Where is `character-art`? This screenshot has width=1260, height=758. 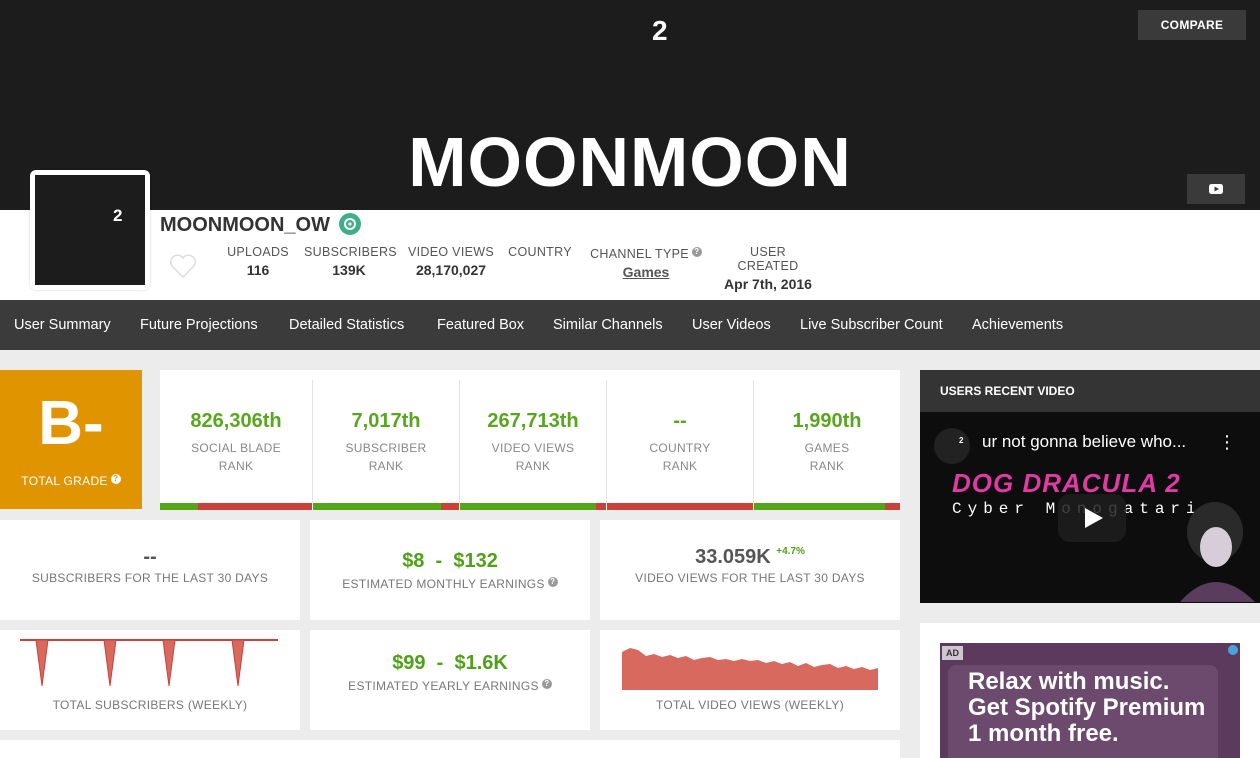
character-art is located at coordinates (1217, 552).